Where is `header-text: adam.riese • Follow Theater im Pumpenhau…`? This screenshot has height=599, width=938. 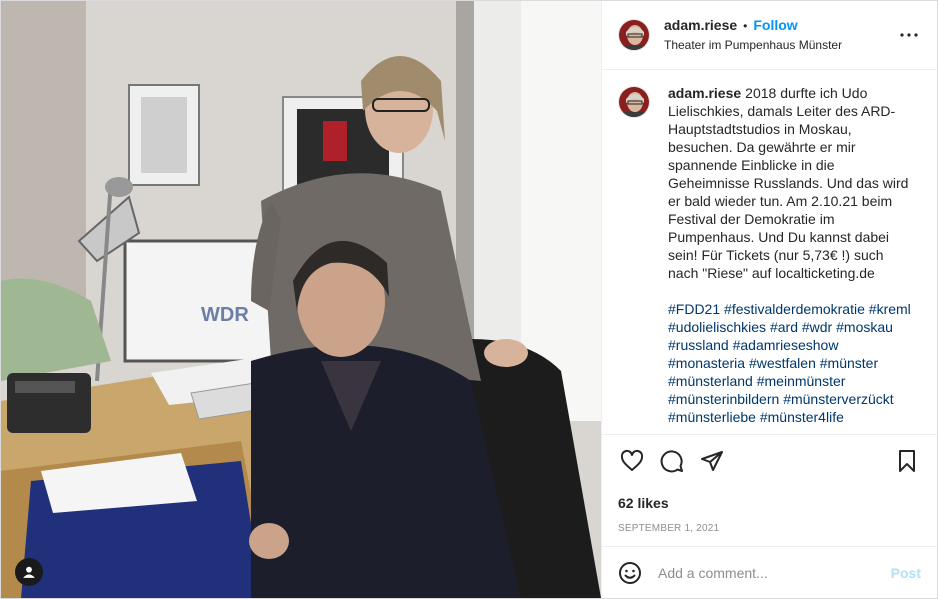 header-text: adam.riese • Follow Theater im Pumpenhau… is located at coordinates (780, 35).